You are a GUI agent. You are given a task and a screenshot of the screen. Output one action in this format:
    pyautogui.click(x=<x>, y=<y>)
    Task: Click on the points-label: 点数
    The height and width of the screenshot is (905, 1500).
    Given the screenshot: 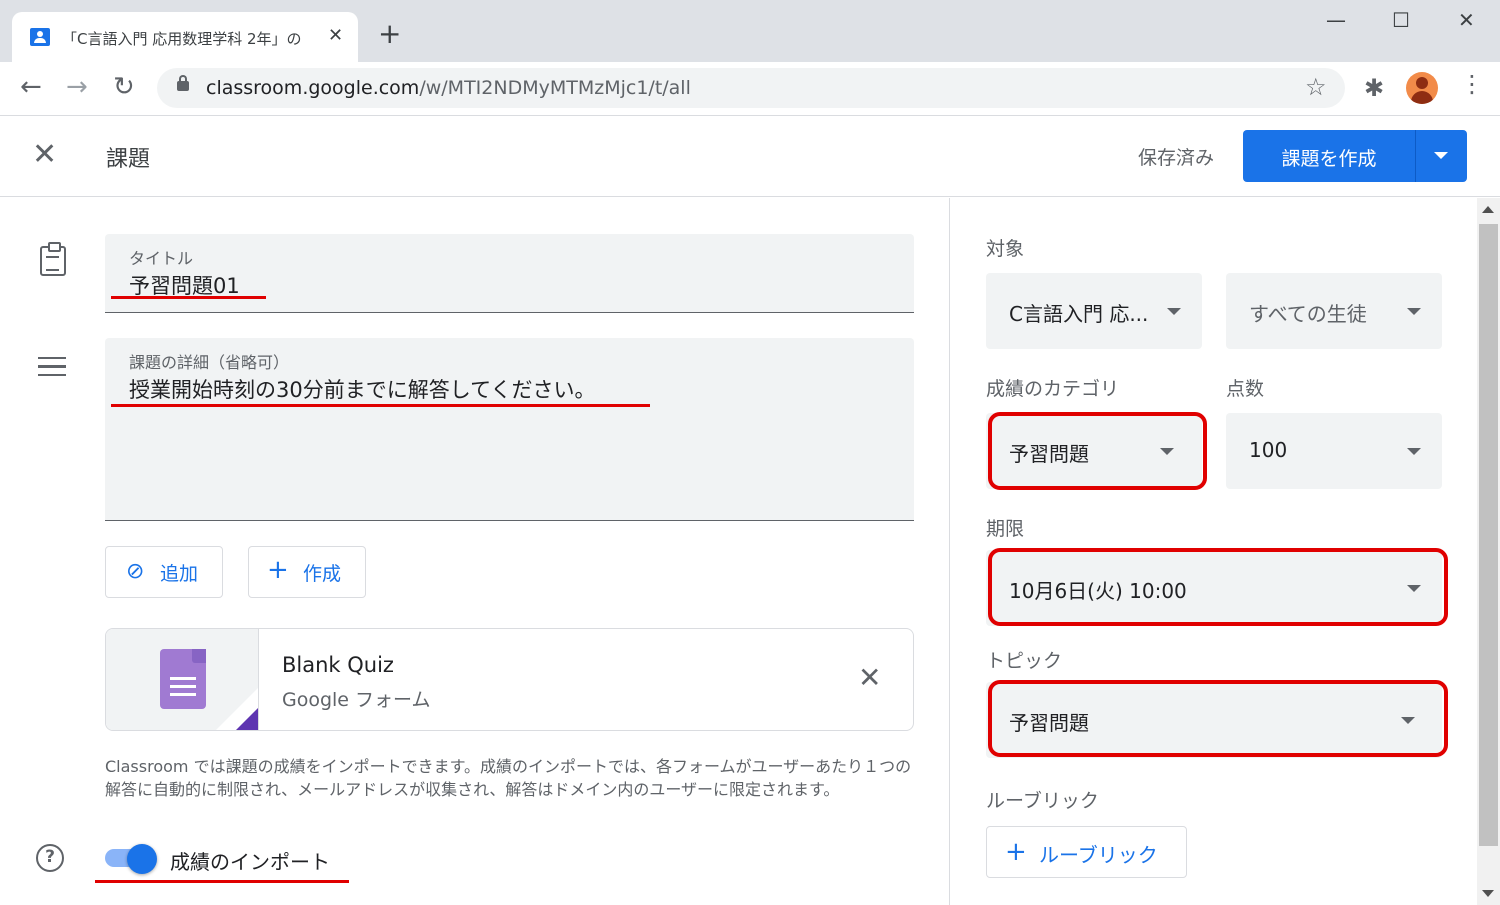 What is the action you would take?
    pyautogui.click(x=1245, y=389)
    